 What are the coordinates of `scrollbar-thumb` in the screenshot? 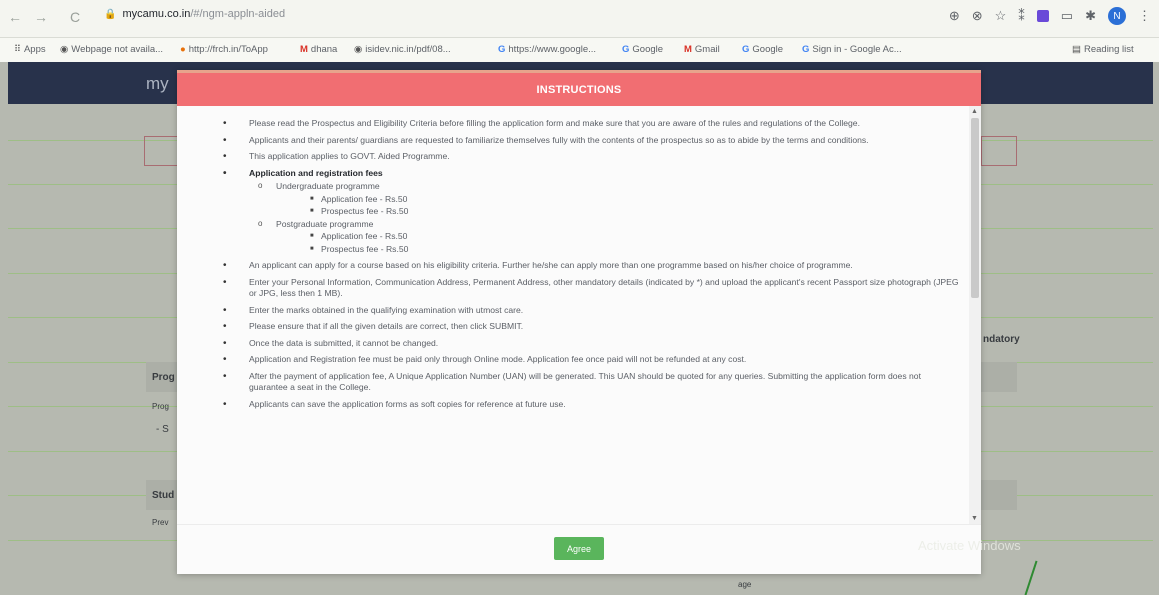 It's located at (975, 208).